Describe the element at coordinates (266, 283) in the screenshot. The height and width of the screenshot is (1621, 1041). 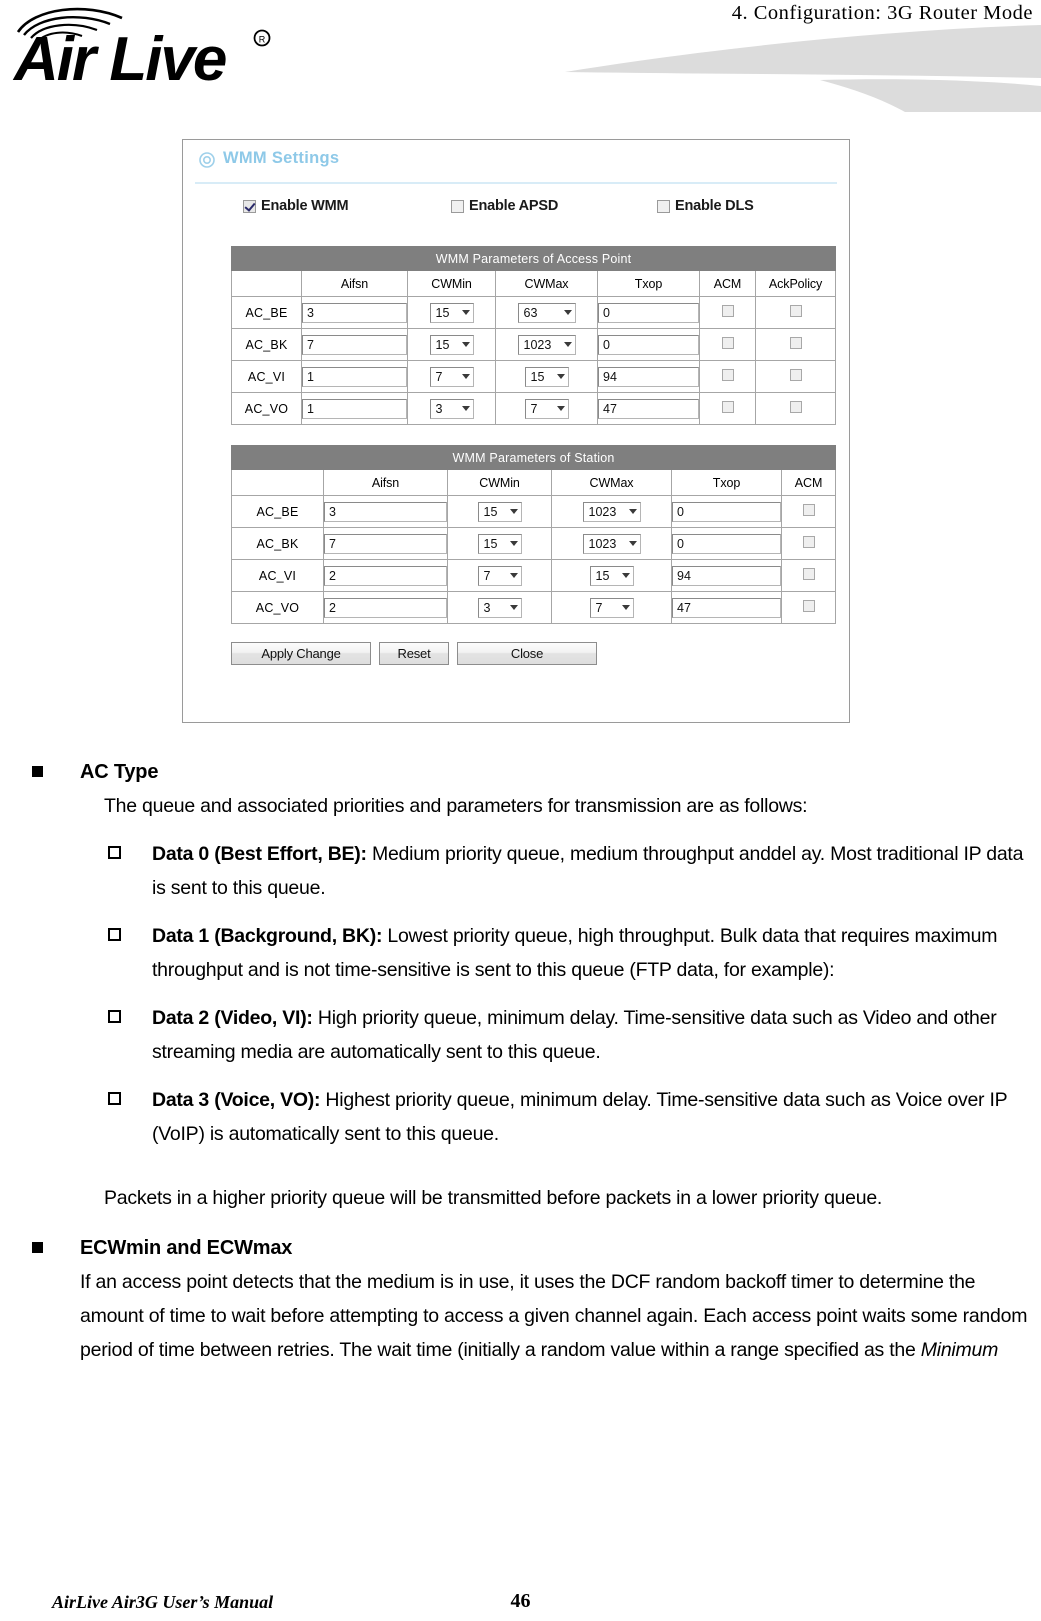
I see `ap-col-blank` at that location.